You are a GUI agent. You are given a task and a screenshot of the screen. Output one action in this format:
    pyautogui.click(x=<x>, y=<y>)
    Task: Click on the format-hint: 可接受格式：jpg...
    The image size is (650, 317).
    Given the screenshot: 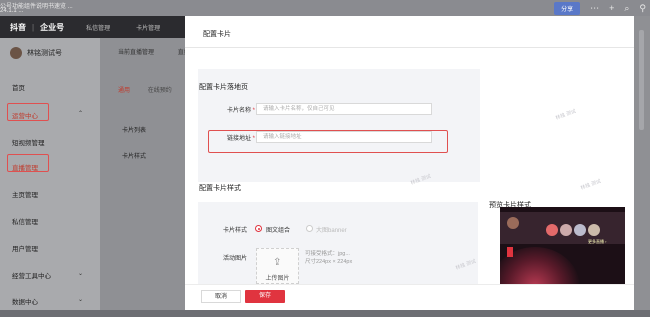 What is the action you would take?
    pyautogui.click(x=327, y=254)
    